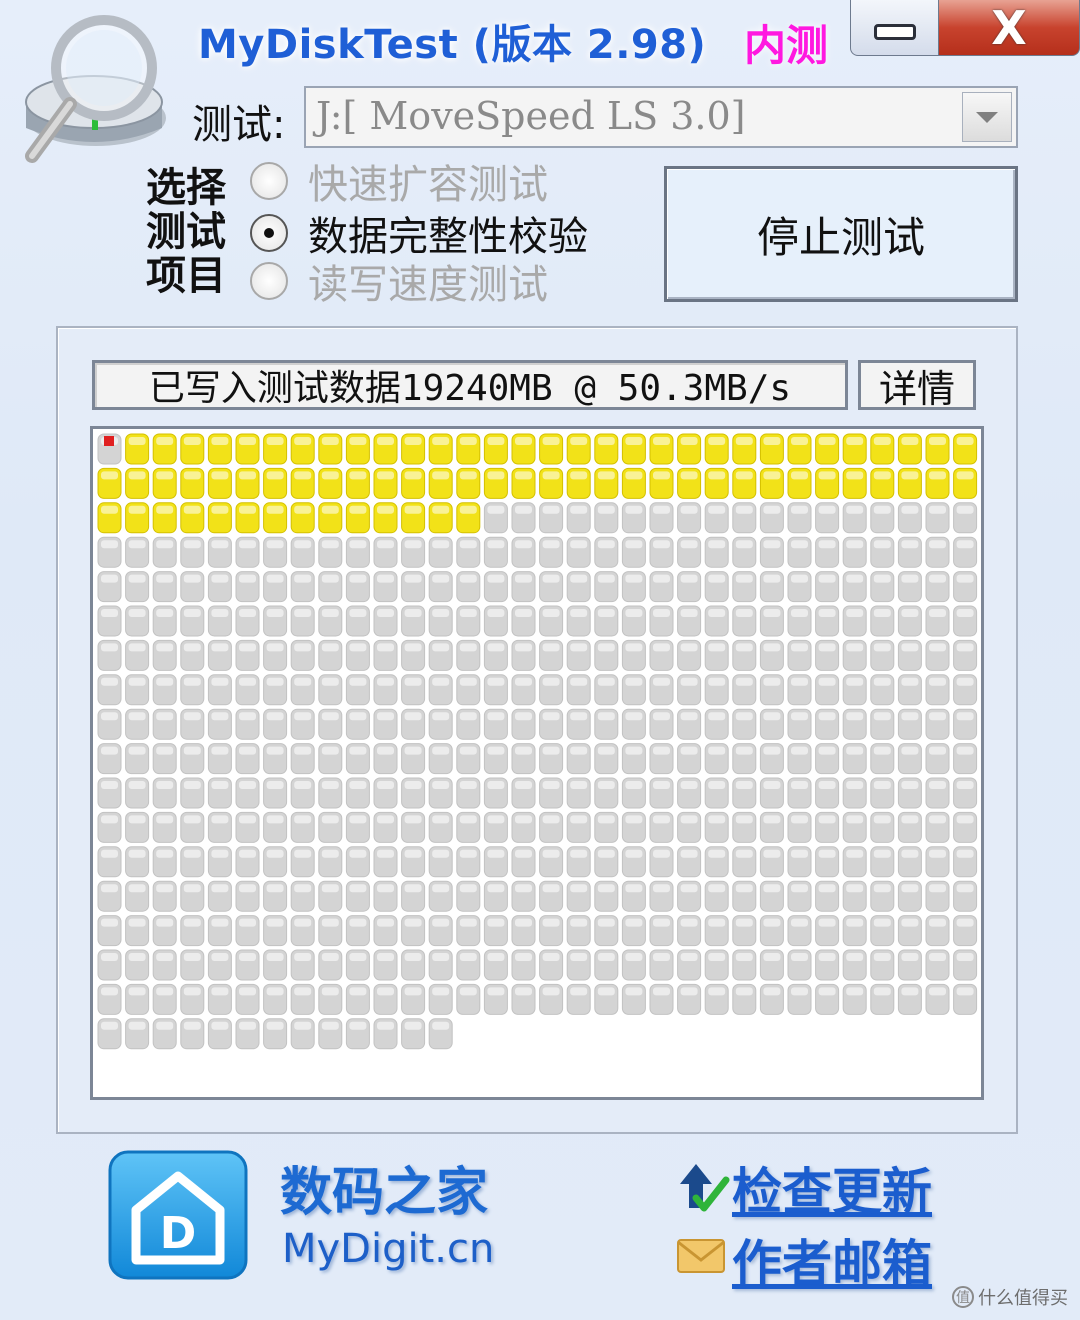 The image size is (1080, 1320). Describe the element at coordinates (178, 1216) in the screenshot. I see `mydigit-home-logo-icon: D` at that location.